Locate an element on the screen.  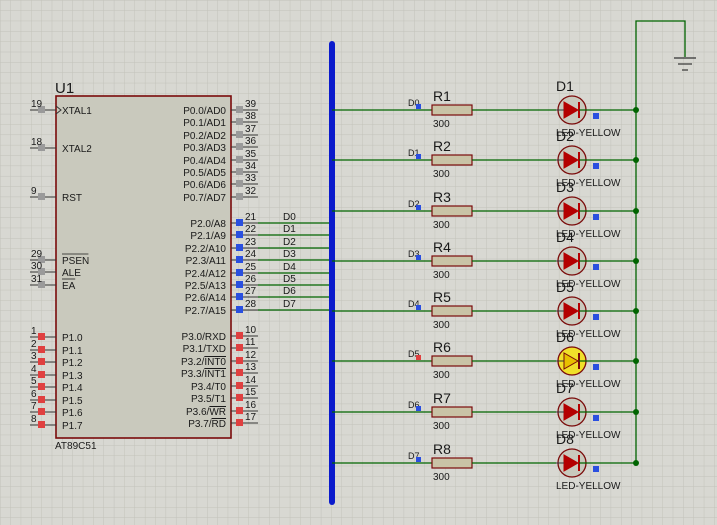
net-label: D5 is located at coordinates (289, 279).